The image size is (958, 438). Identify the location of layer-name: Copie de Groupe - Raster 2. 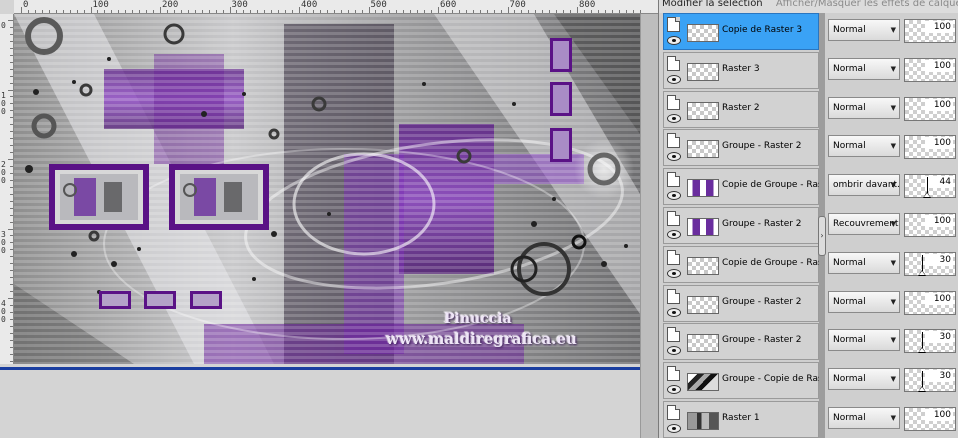
(771, 262).